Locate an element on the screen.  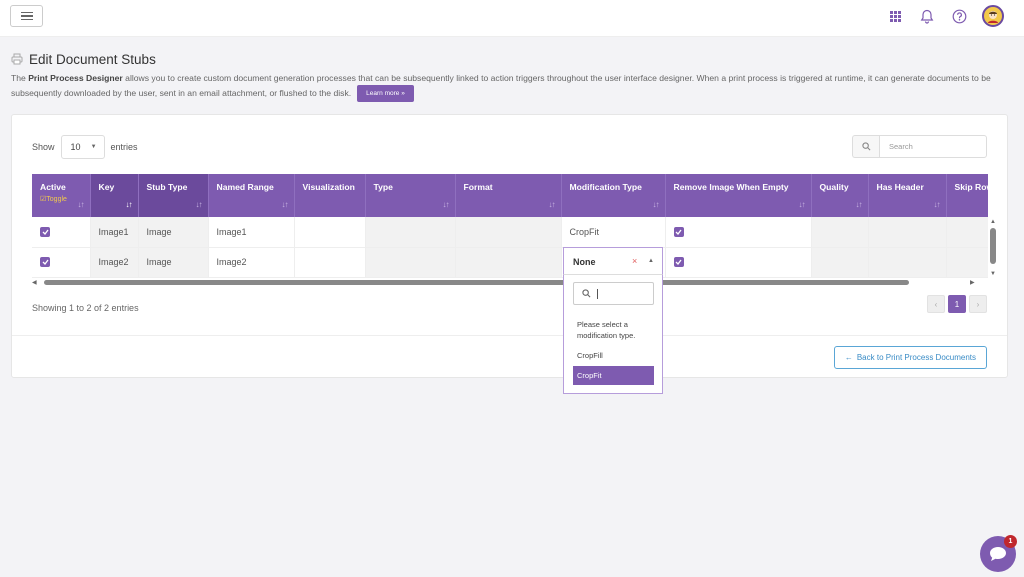
hamburger-menu-button is located at coordinates (26, 16).